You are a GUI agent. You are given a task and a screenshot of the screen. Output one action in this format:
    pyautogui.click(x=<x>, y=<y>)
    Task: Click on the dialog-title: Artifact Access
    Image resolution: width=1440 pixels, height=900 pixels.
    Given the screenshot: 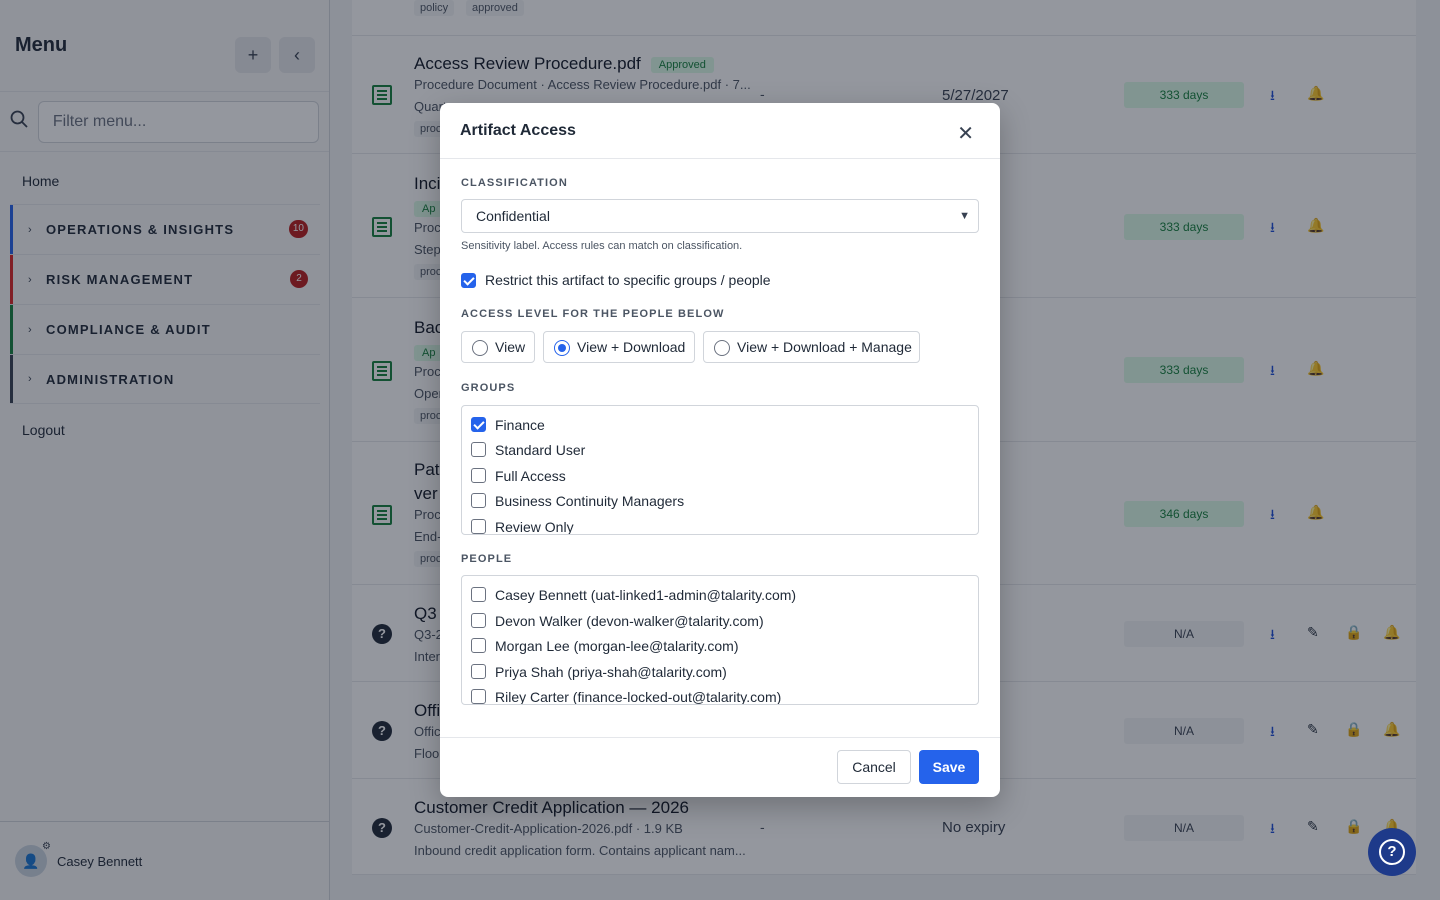 What is the action you would take?
    pyautogui.click(x=518, y=130)
    